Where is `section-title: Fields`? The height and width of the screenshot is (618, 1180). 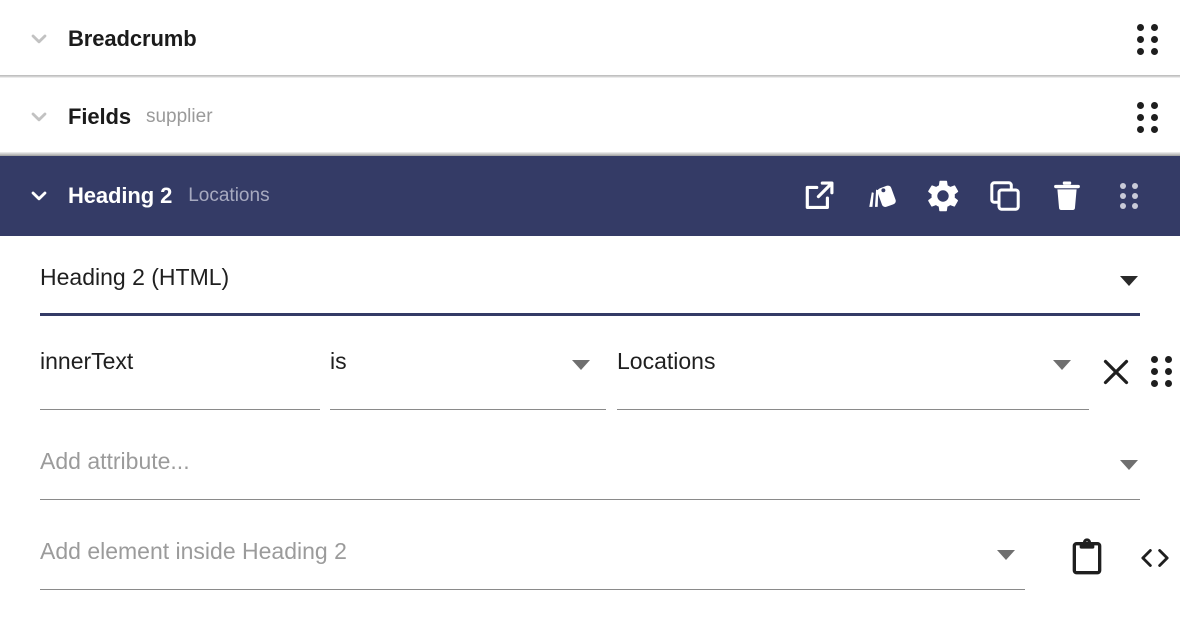
section-title: Fields is located at coordinates (99, 116).